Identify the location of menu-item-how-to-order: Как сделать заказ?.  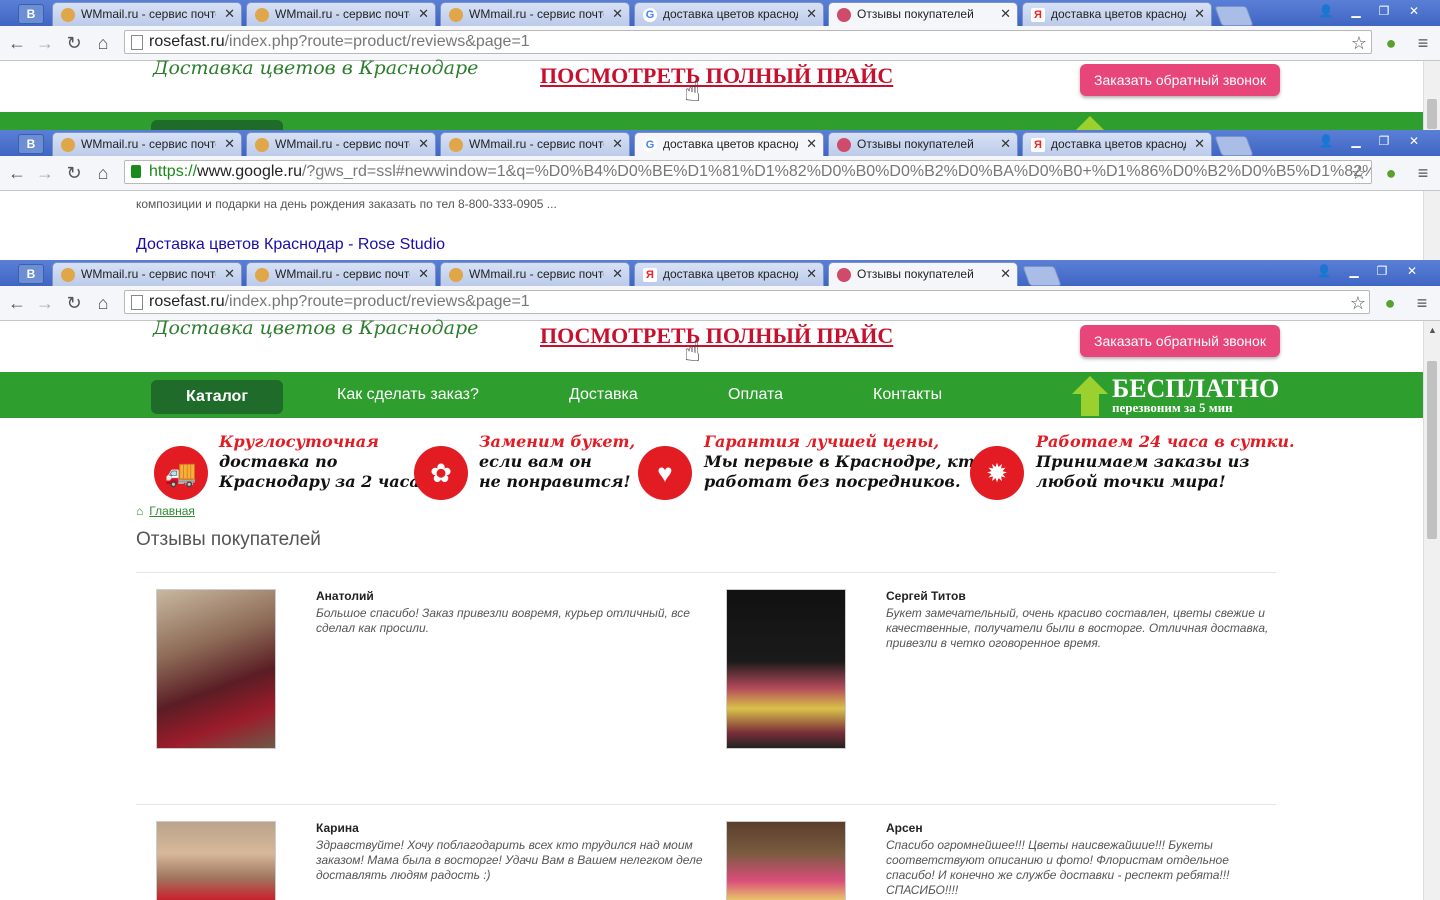
(408, 395).